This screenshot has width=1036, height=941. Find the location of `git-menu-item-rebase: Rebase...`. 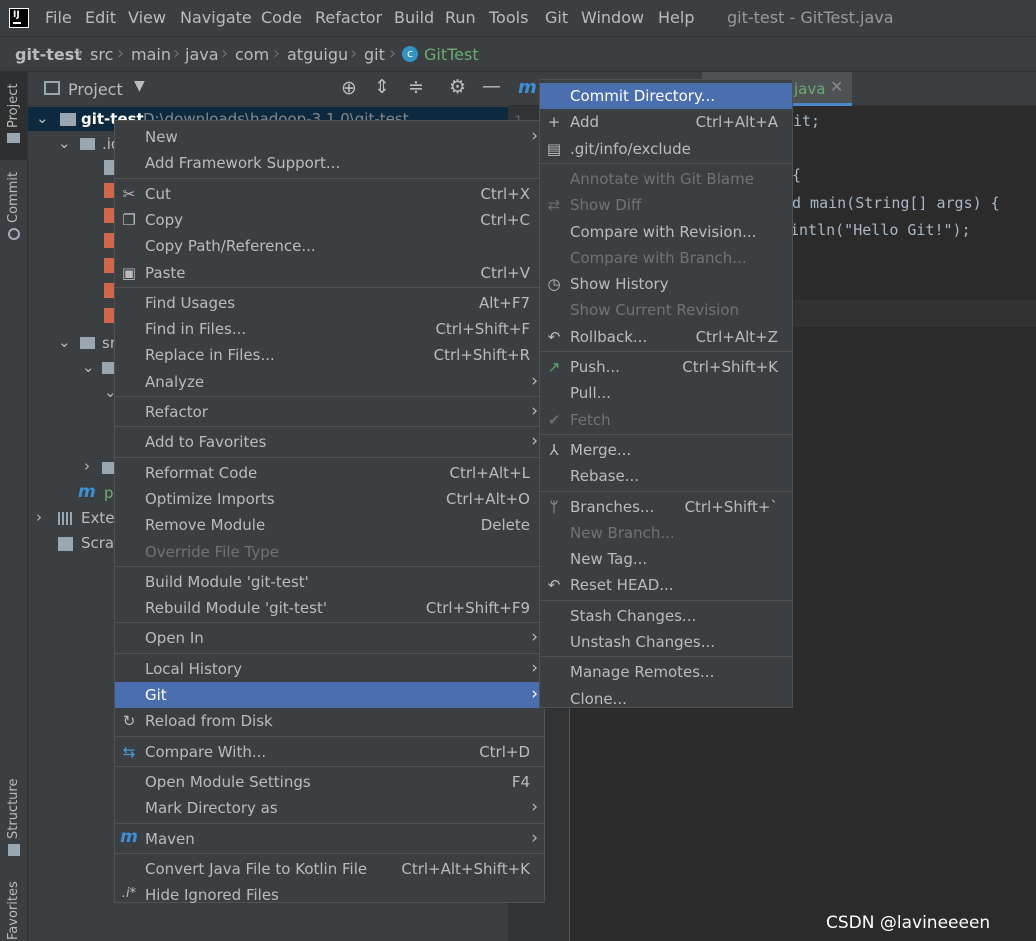

git-menu-item-rebase: Rebase... is located at coordinates (666, 476).